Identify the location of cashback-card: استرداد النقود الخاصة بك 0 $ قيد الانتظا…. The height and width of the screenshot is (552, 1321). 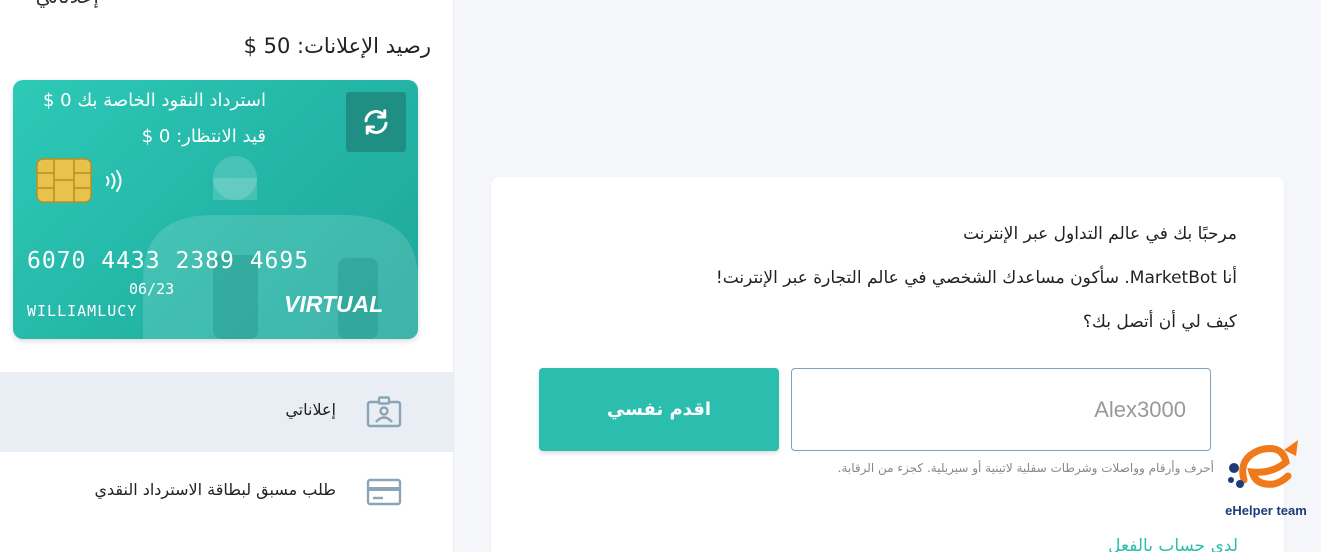
(215, 209).